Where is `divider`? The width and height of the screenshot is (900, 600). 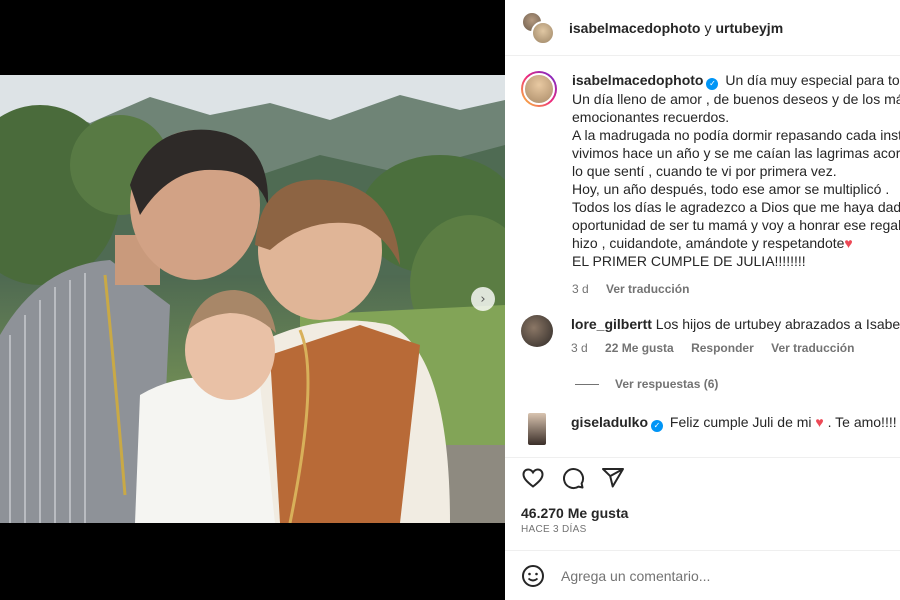 divider is located at coordinates (587, 384).